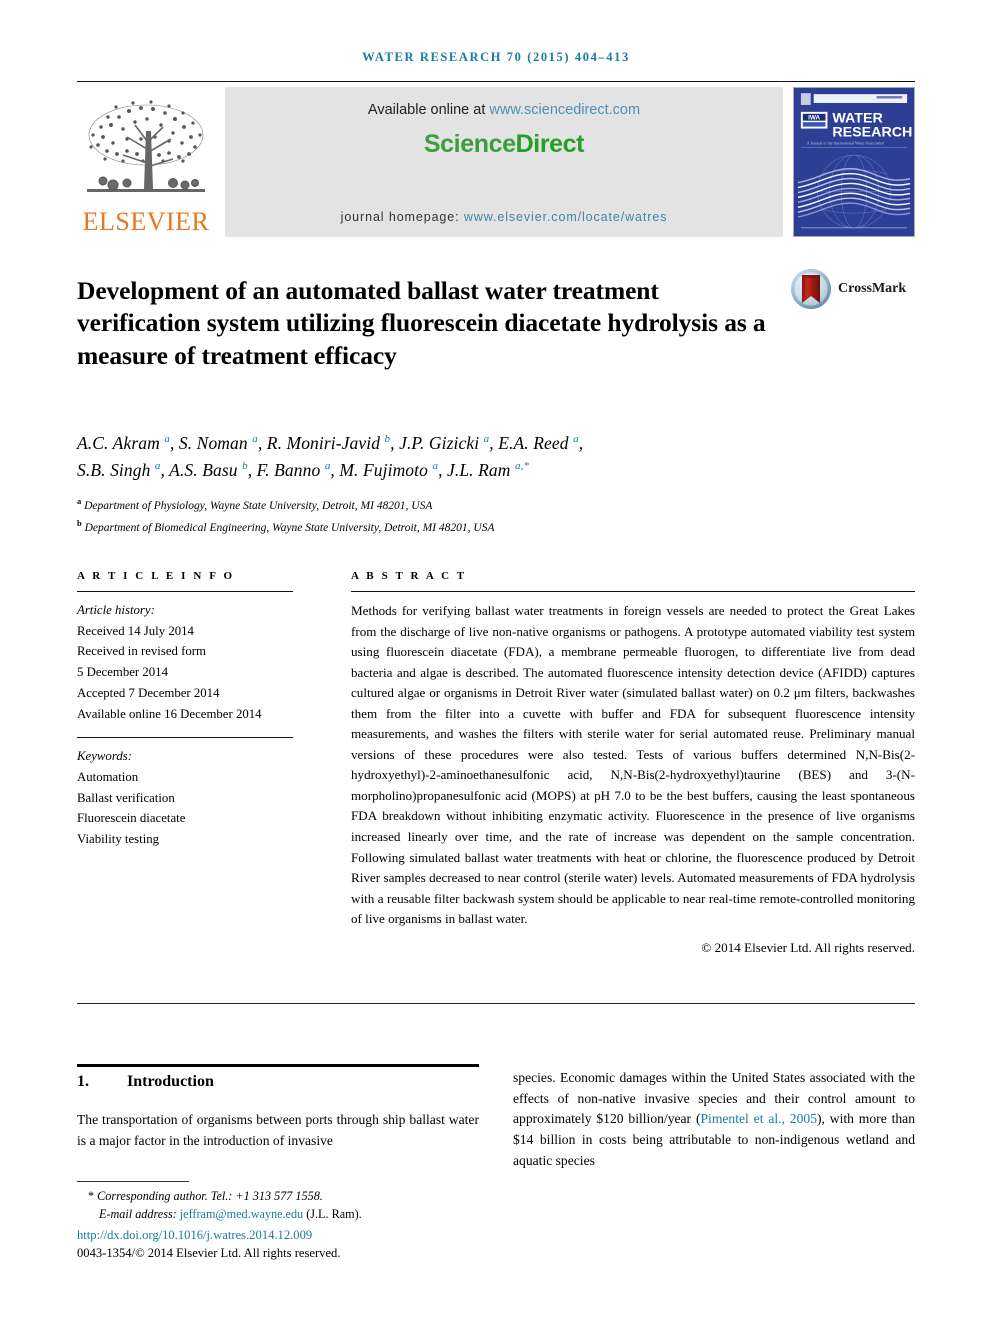  What do you see at coordinates (811, 289) in the screenshot?
I see `crossmark-icon` at bounding box center [811, 289].